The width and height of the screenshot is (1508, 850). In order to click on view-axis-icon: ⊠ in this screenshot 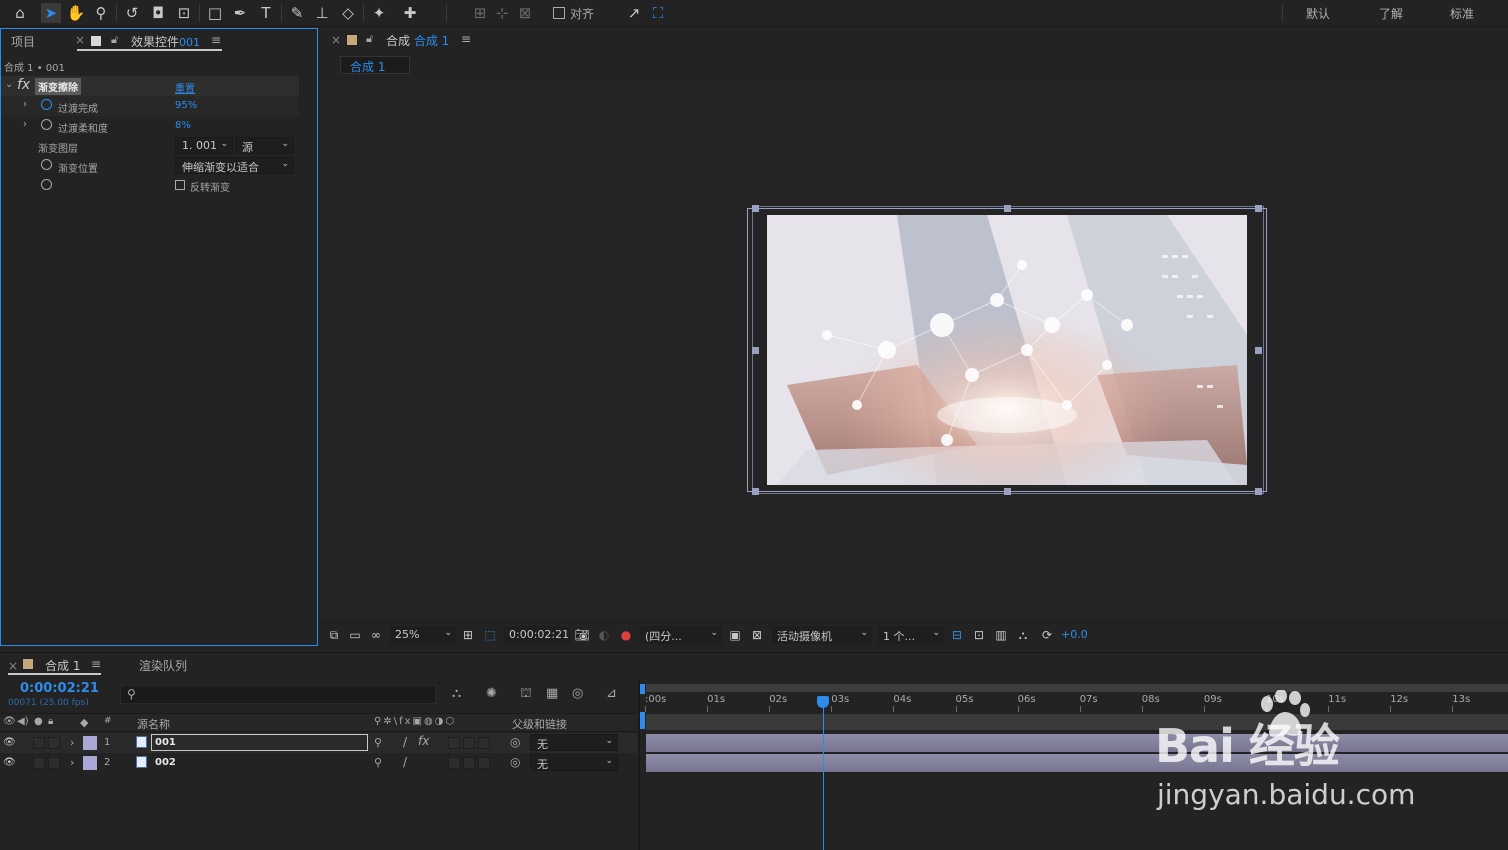, I will do `click(525, 13)`.